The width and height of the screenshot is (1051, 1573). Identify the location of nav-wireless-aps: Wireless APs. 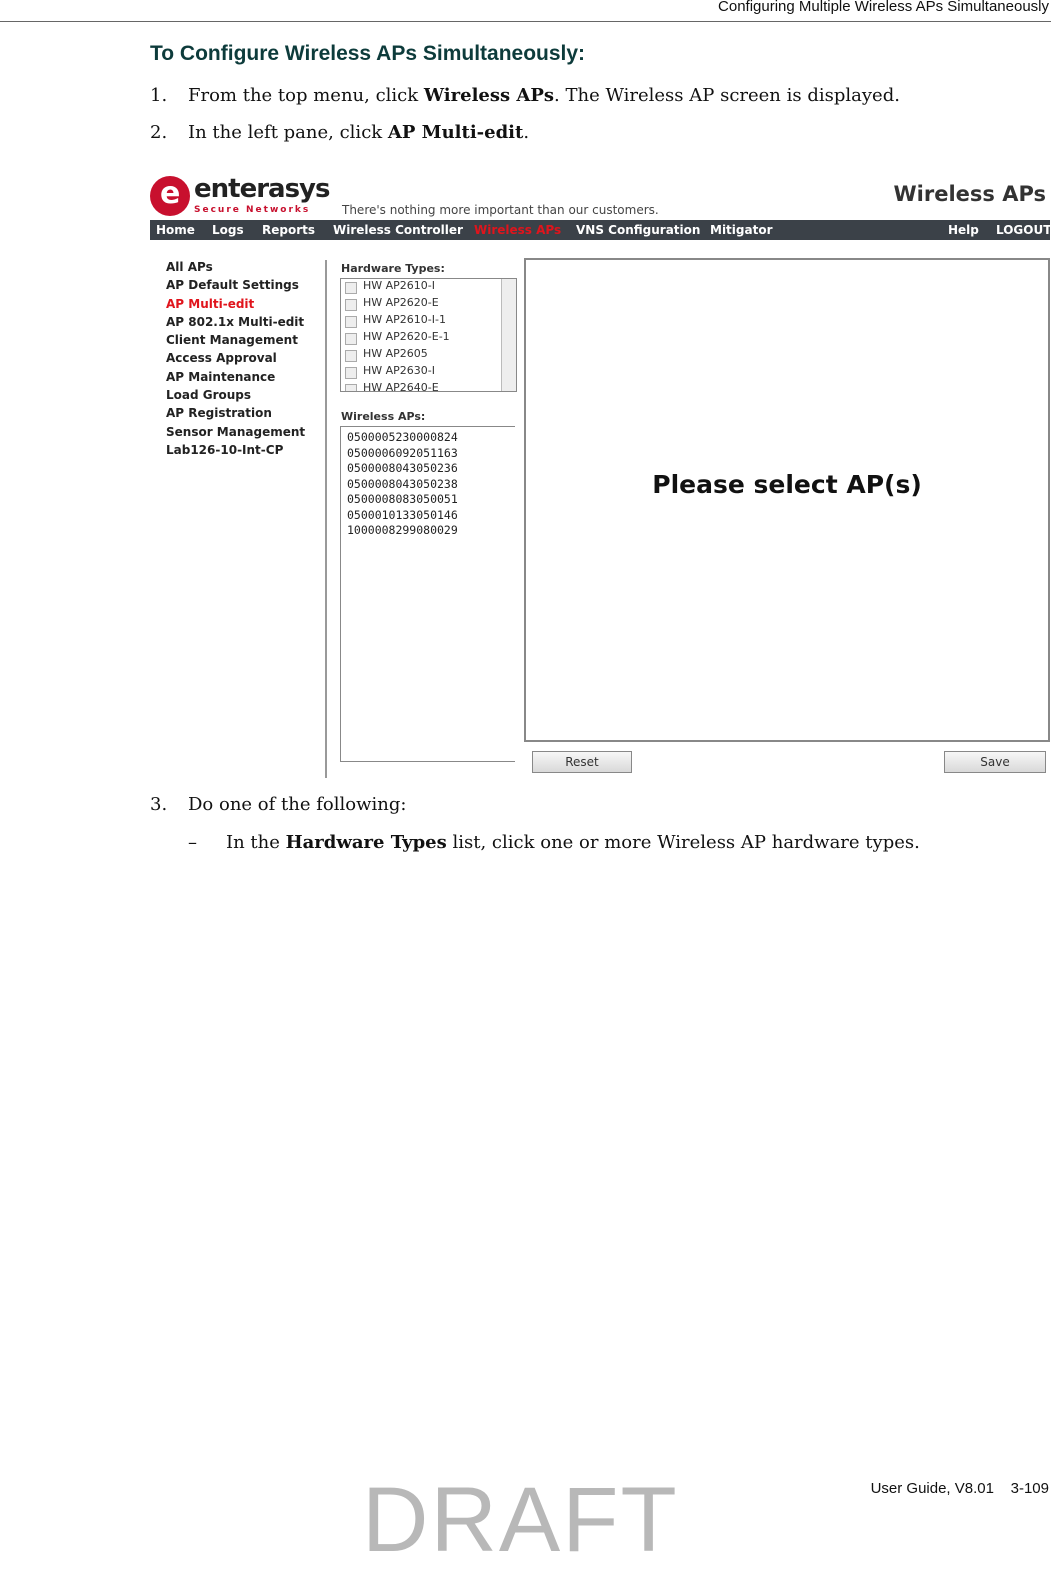
(517, 230).